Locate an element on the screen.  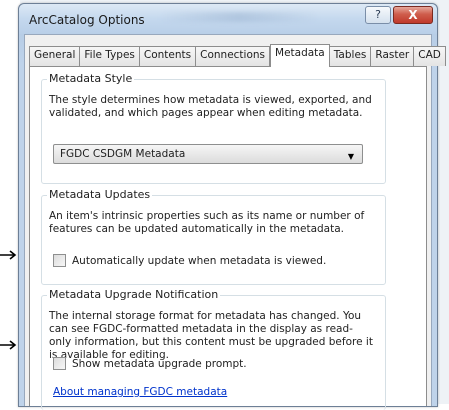
metadata-style-selected: FGDC CSDGM Metadata is located at coordinates (123, 154).